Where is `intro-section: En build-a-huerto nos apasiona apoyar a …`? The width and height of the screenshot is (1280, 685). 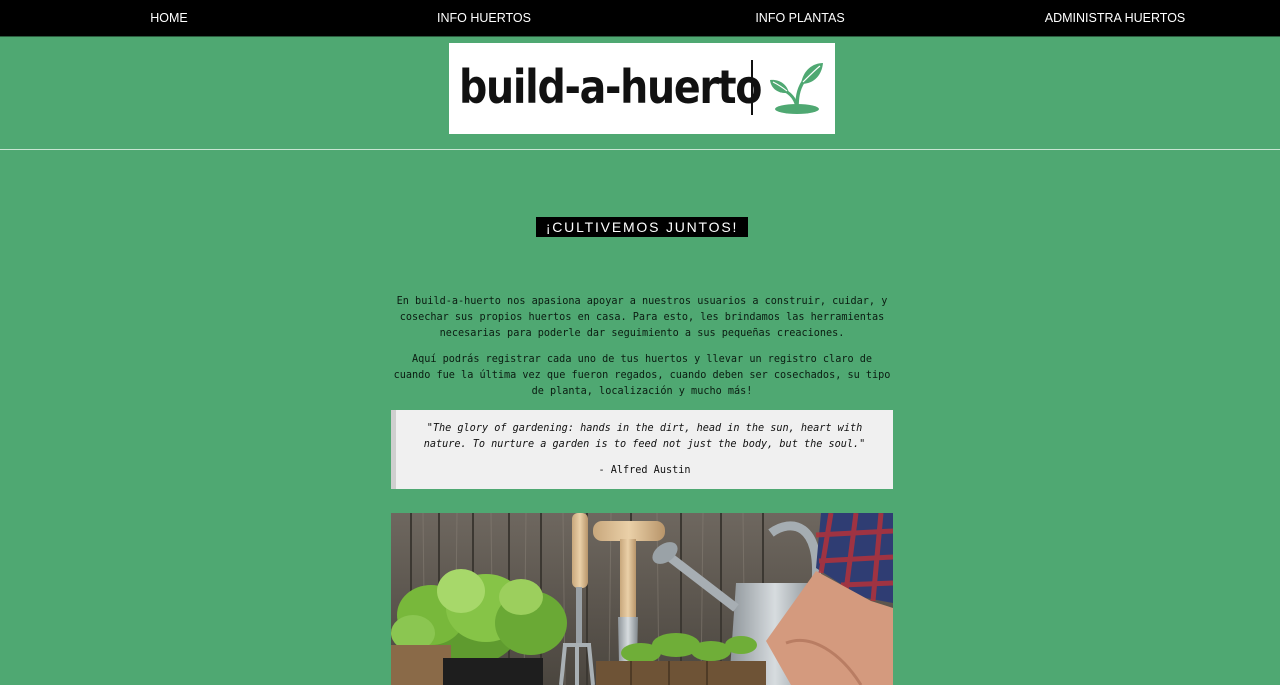 intro-section: En build-a-huerto nos apasiona apoyar a … is located at coordinates (642, 352).